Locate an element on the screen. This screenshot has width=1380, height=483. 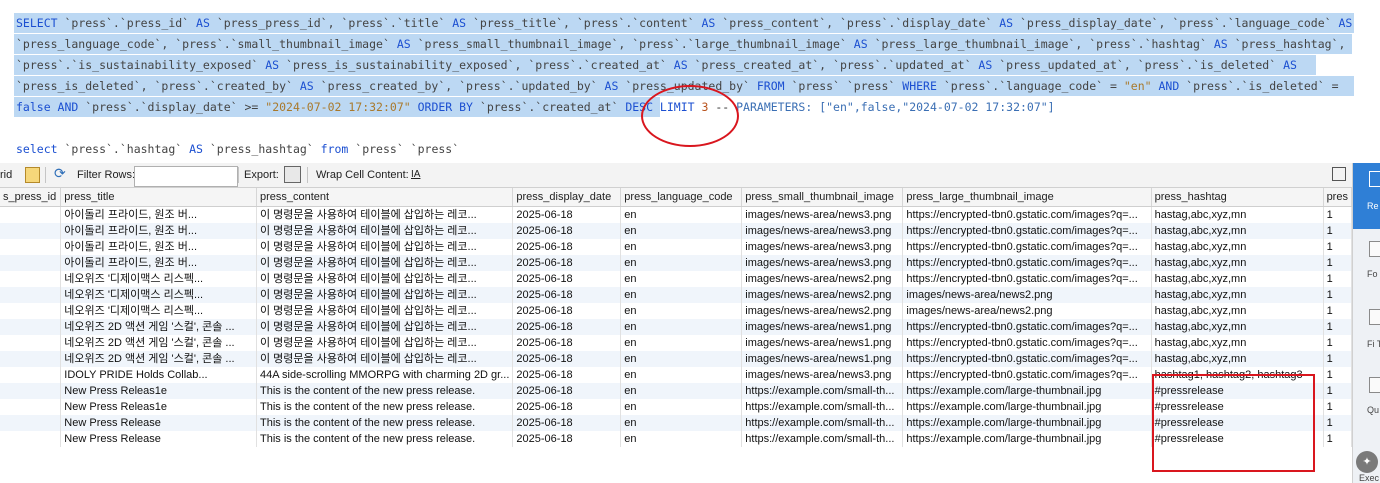
result-grid-panel-button: Re G is located at coordinates (1366, 196).